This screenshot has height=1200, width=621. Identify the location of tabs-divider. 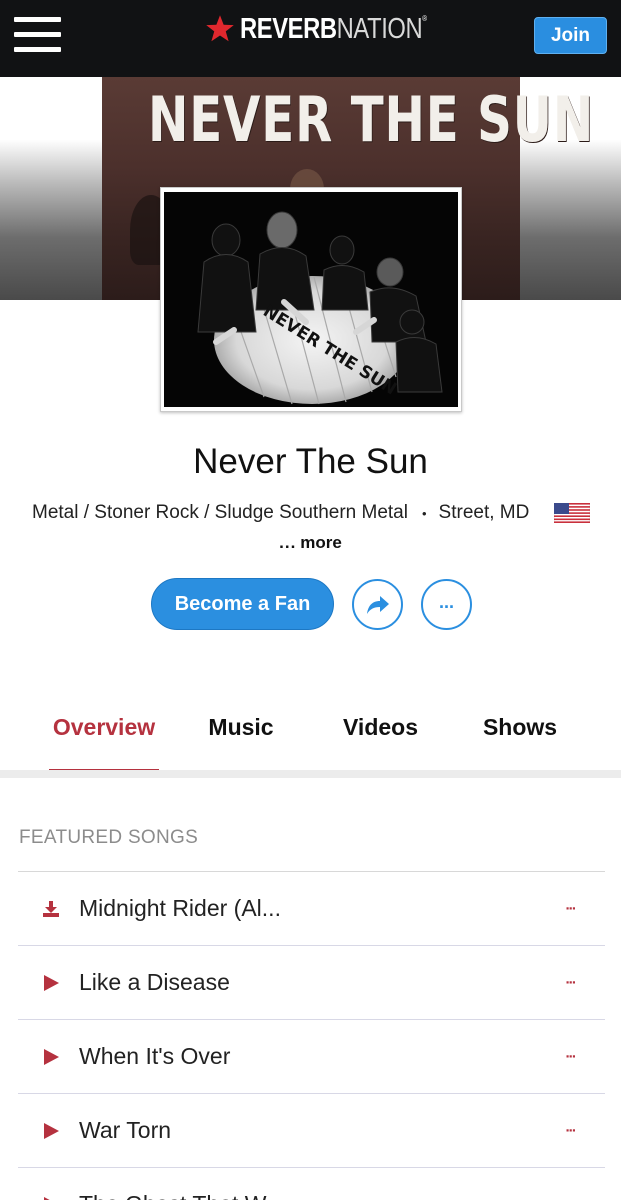
(310, 774).